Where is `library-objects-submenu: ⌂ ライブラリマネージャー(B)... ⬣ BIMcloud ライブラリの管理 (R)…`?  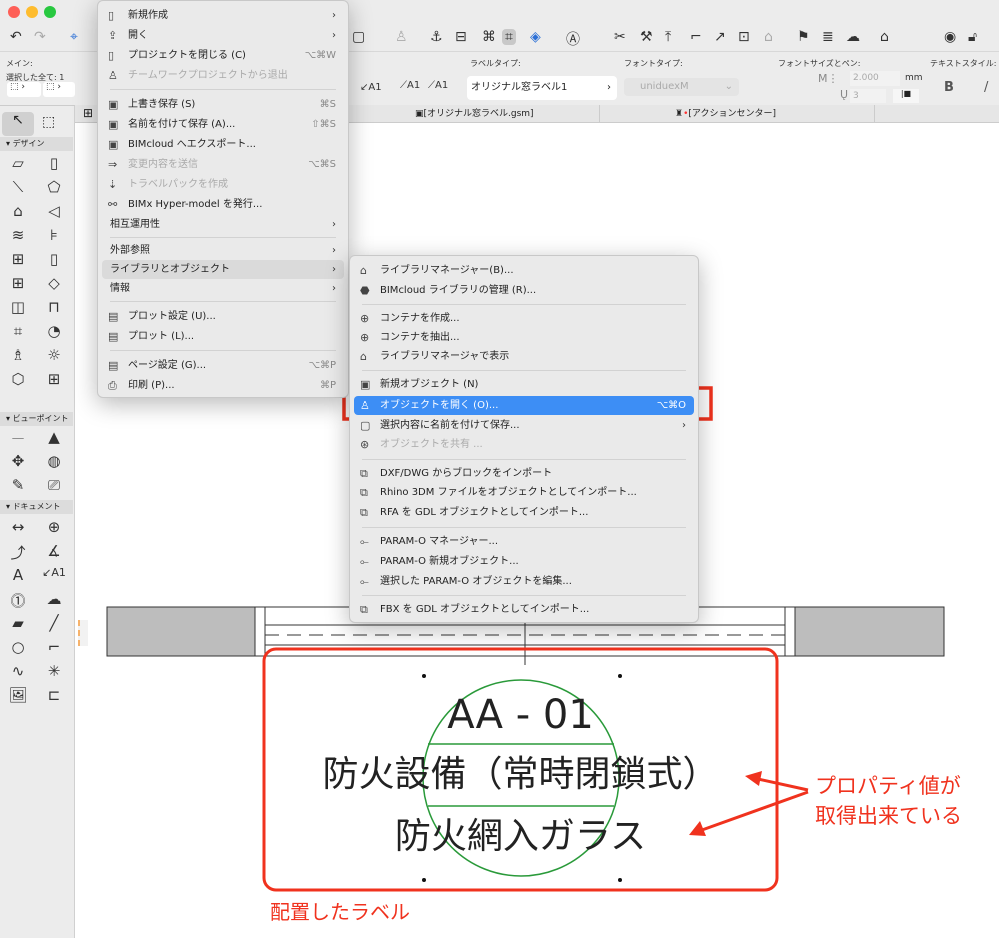 library-objects-submenu: ⌂ ライブラリマネージャー(B)... ⬣ BIMcloud ライブラリの管理 (R)… is located at coordinates (524, 439).